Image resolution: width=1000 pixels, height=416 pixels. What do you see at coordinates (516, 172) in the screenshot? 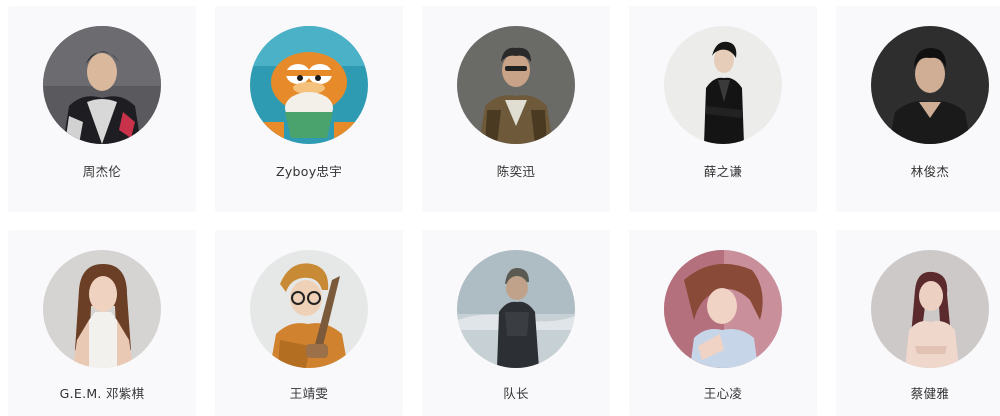
I see `artist-name: 陈奕迅` at bounding box center [516, 172].